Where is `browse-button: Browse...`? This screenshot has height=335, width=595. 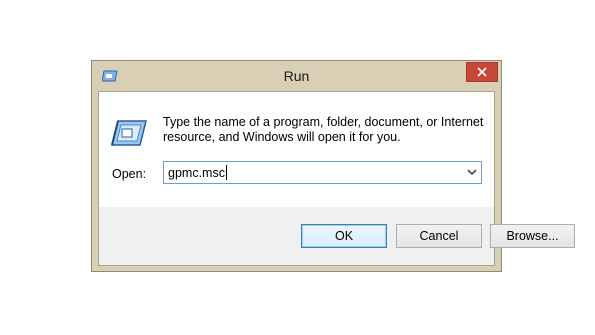 browse-button: Browse... is located at coordinates (532, 236).